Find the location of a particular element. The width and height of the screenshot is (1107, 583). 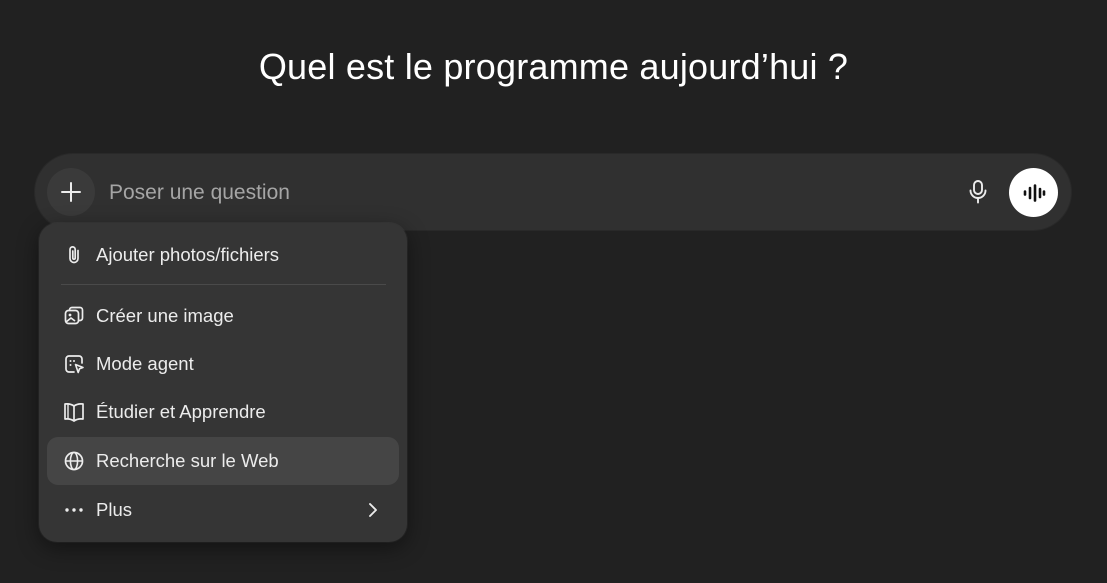

menu-item-create-image: Créer une image is located at coordinates (223, 316).